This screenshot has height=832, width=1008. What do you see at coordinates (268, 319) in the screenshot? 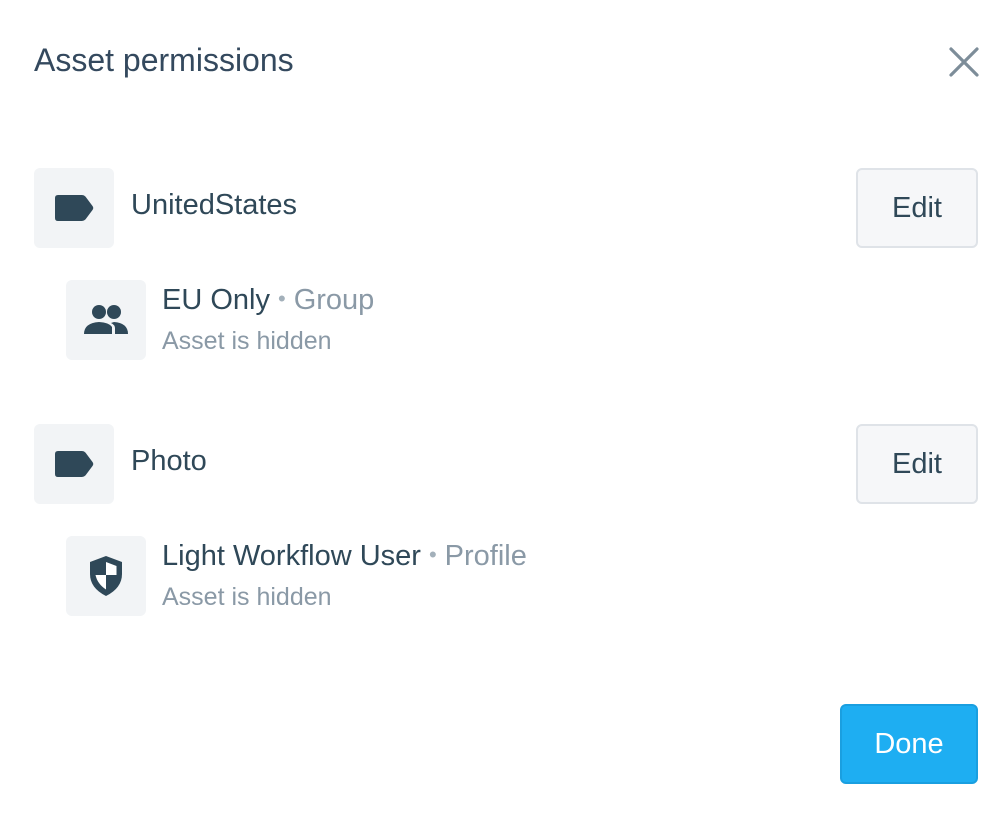
I see `entry-details: EU Only • Group Asset is hidden` at bounding box center [268, 319].